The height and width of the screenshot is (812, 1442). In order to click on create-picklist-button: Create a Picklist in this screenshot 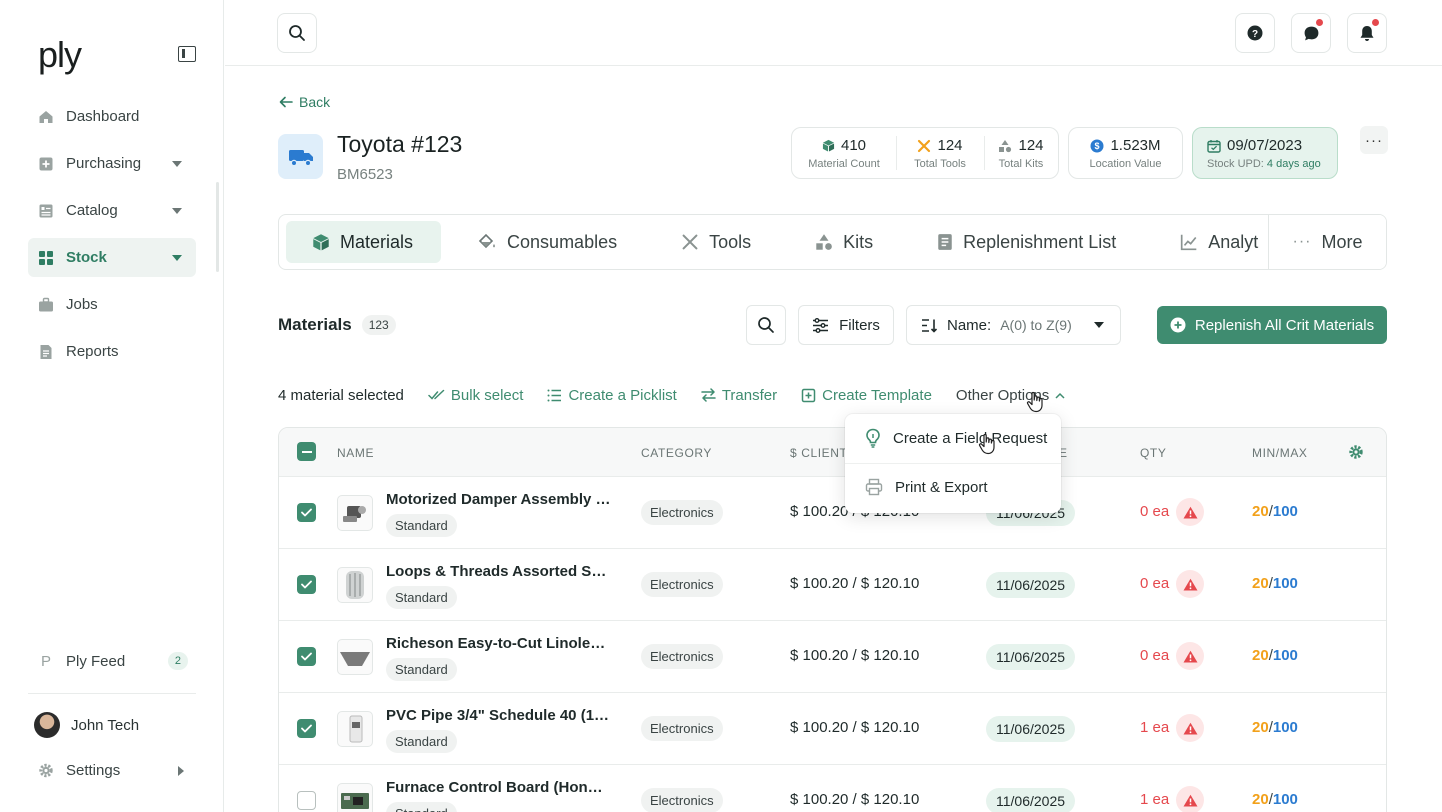, I will do `click(612, 395)`.